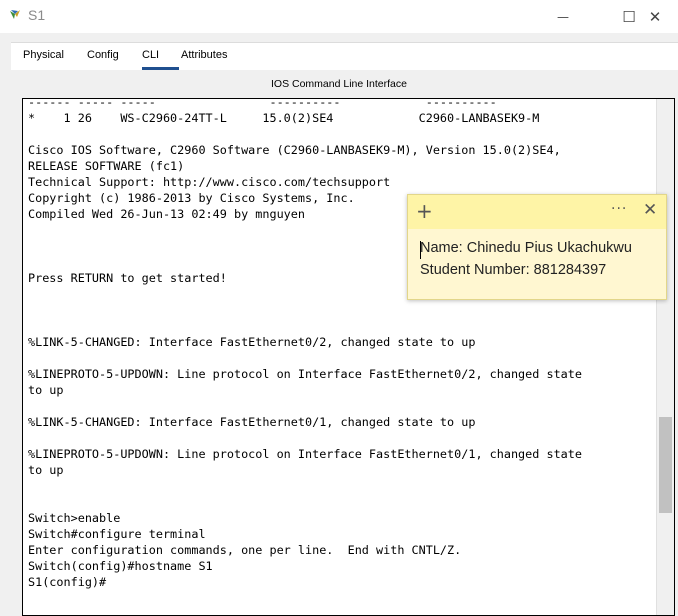 This screenshot has width=678, height=616. I want to click on tab-attributes: Attributes, so click(204, 55).